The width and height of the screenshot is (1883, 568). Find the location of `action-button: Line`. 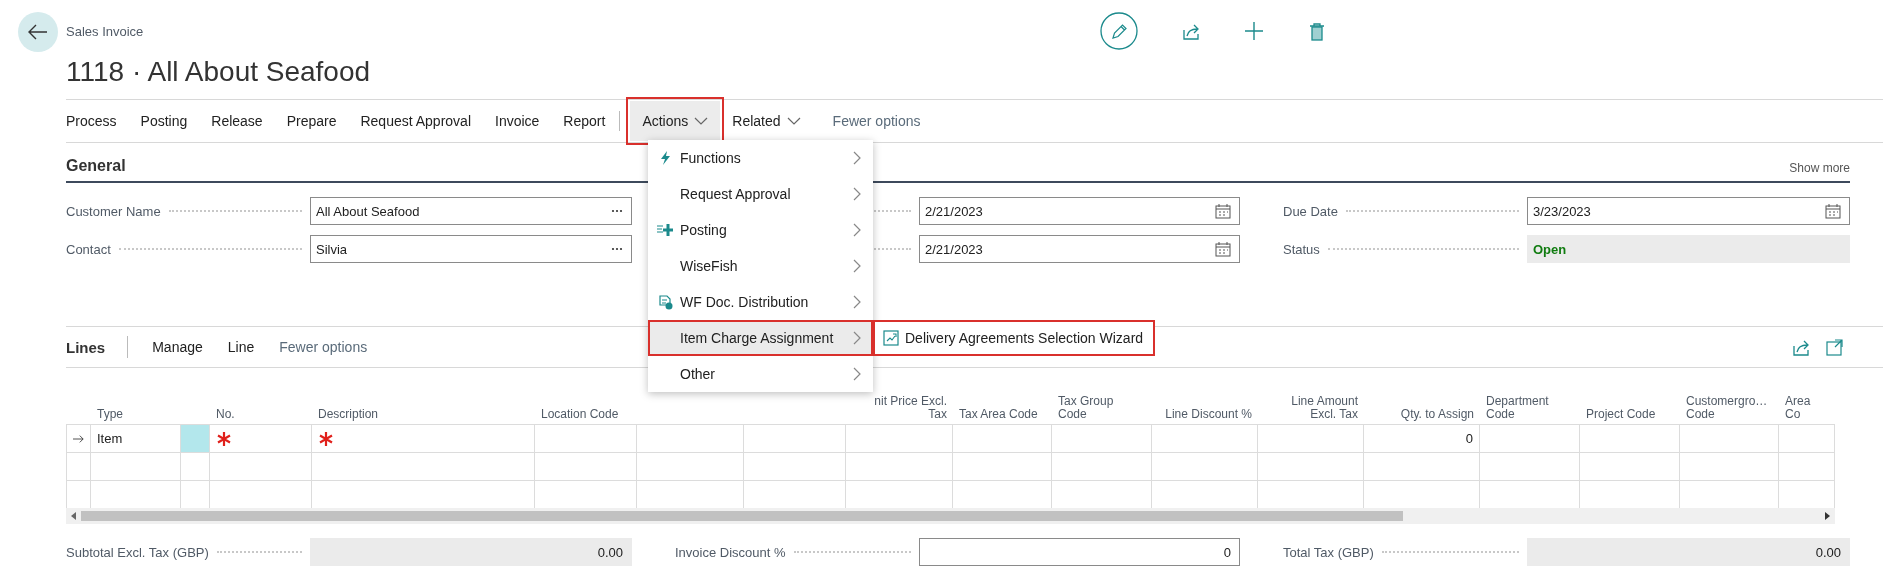

action-button: Line is located at coordinates (241, 347).